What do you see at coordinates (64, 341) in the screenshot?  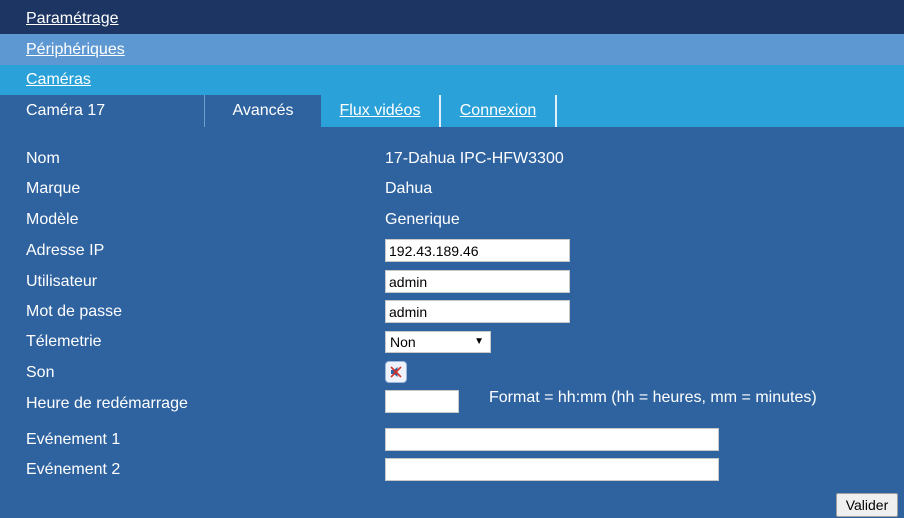 I see `telemetry-label: Télemetrie` at bounding box center [64, 341].